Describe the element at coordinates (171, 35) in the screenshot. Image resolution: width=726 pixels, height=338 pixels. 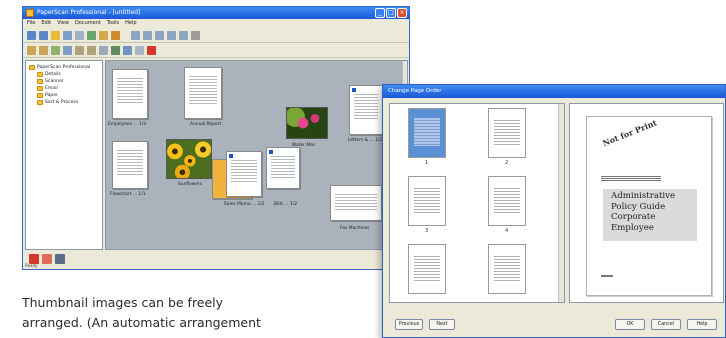
I see `view-list-icon` at that location.